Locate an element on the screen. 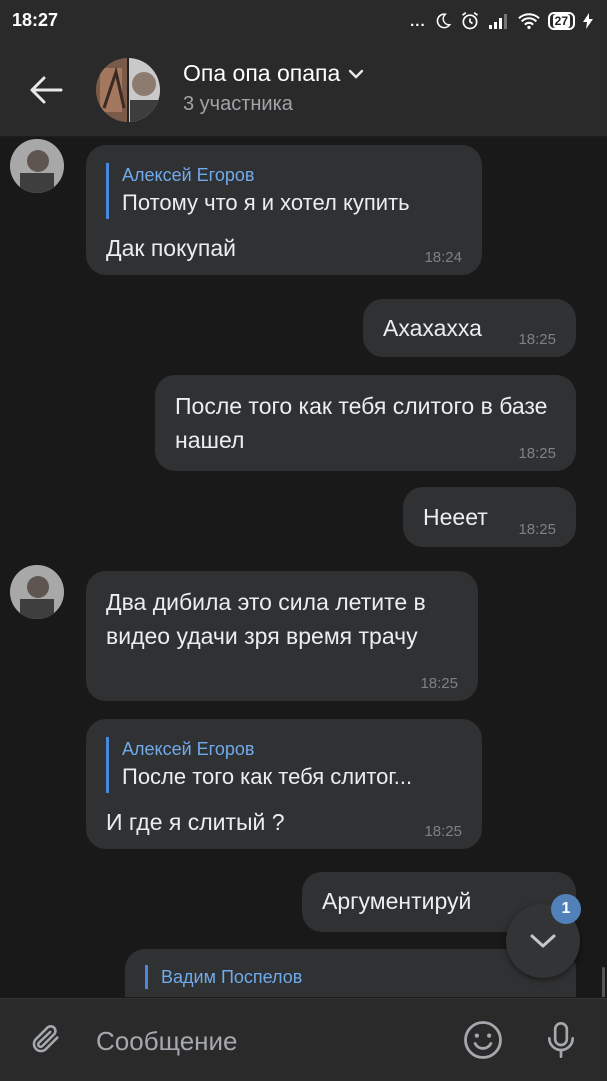  moon-icon is located at coordinates (443, 21).